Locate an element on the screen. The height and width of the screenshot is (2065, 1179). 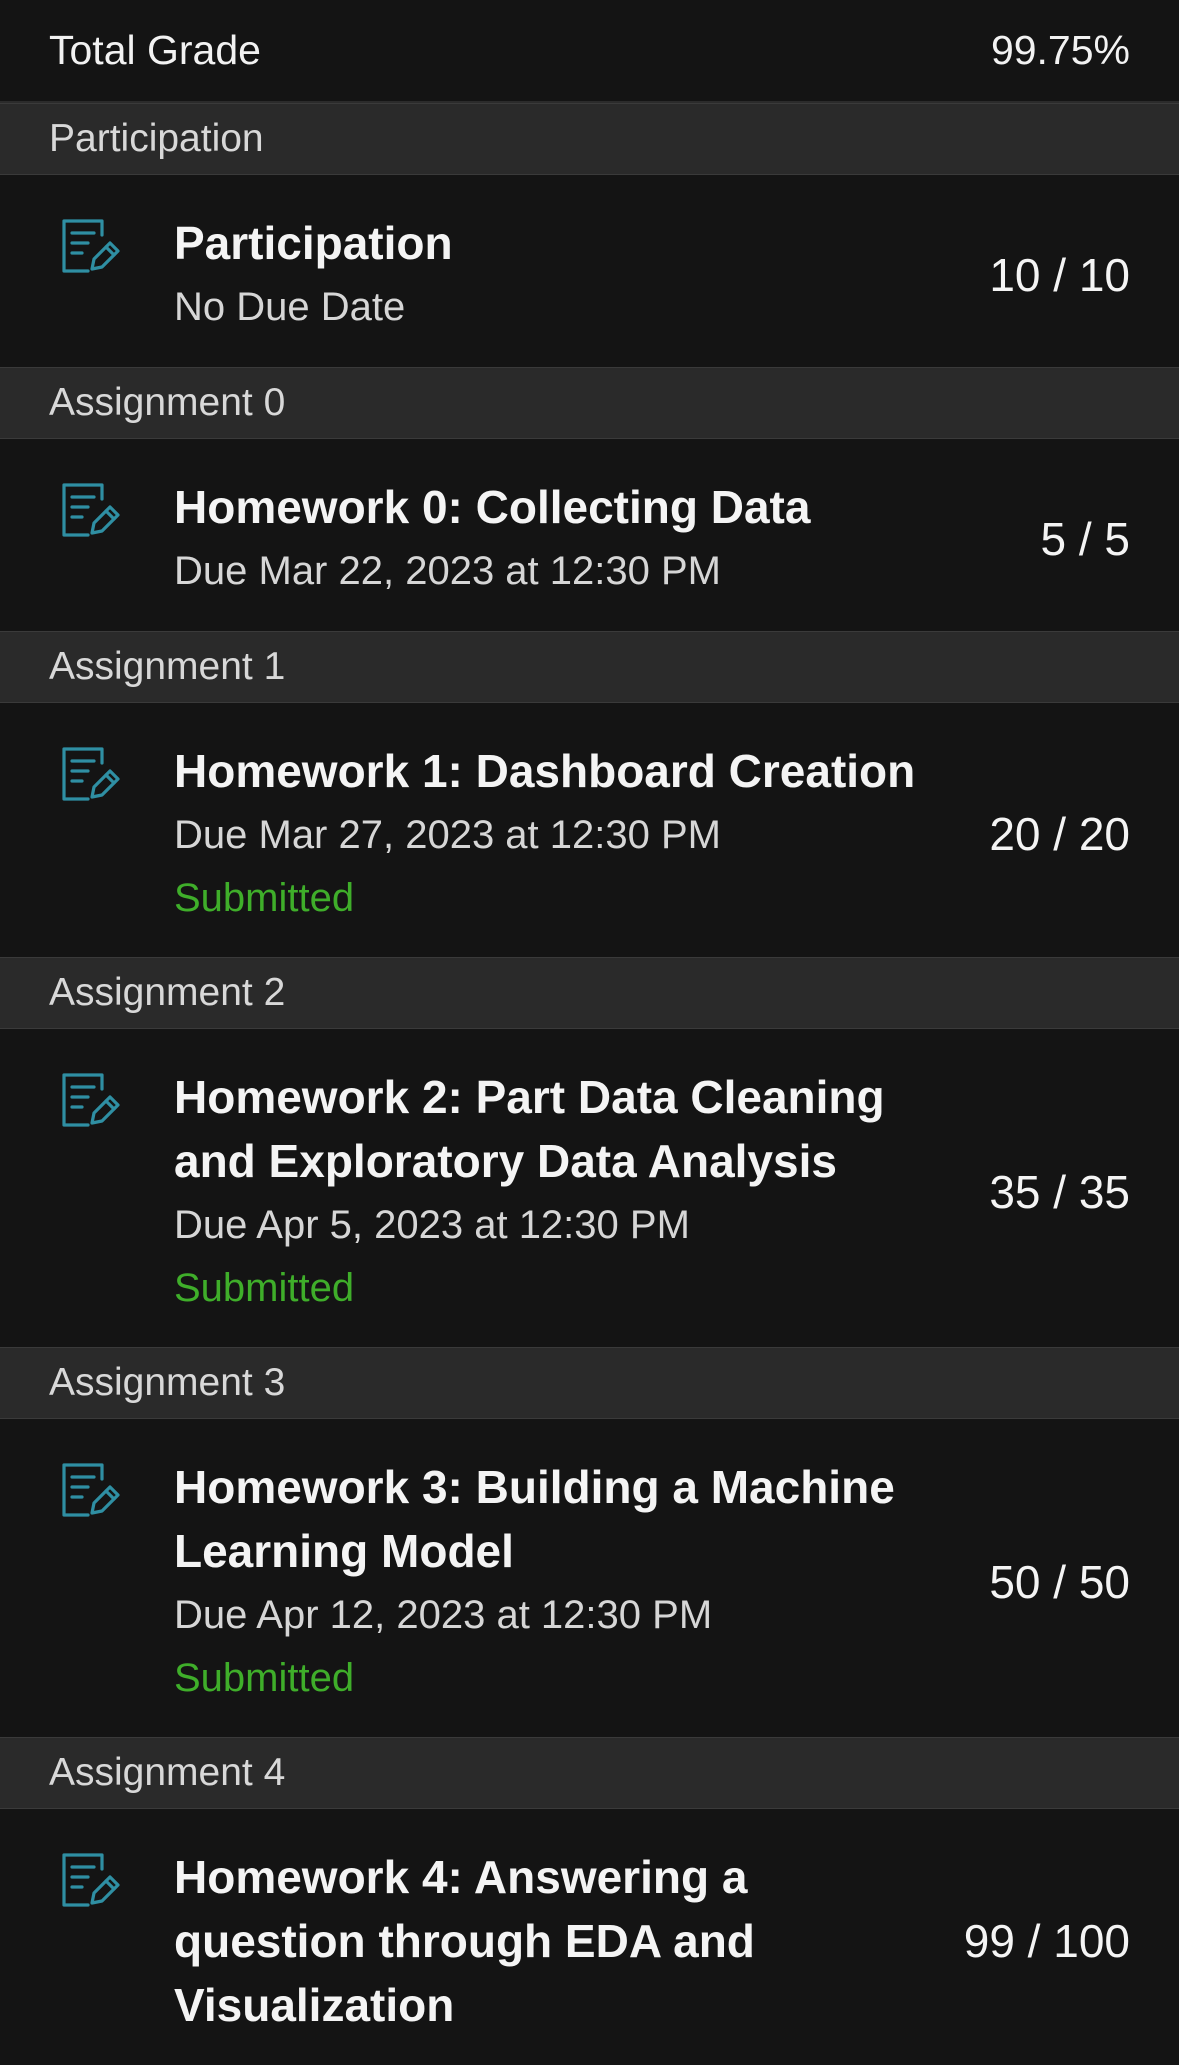
total-grade-bar: Total Grade 99.75% is located at coordinates (589, 51).